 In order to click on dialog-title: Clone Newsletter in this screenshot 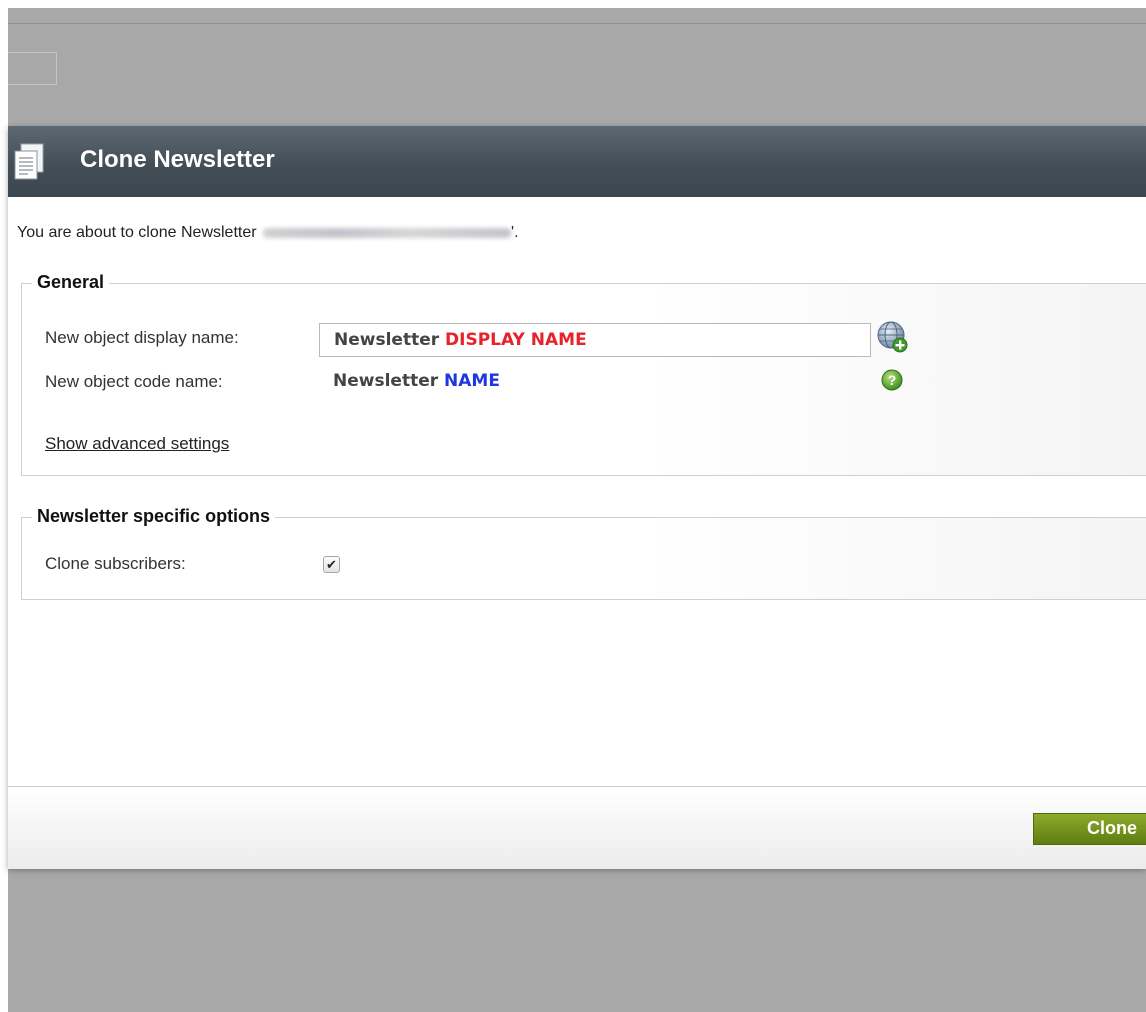, I will do `click(177, 159)`.